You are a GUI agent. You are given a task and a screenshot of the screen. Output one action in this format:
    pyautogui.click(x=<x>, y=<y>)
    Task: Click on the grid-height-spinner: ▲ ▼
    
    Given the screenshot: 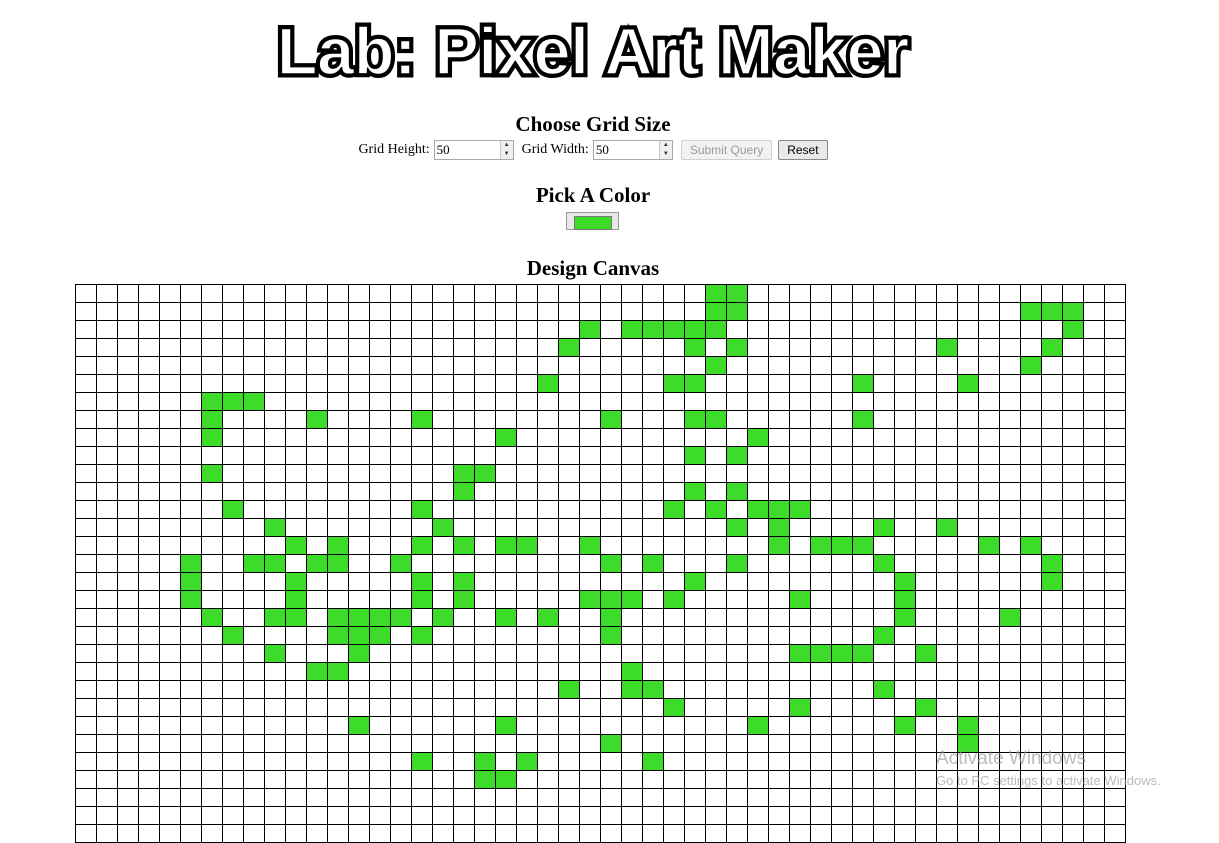 What is the action you would take?
    pyautogui.click(x=506, y=150)
    